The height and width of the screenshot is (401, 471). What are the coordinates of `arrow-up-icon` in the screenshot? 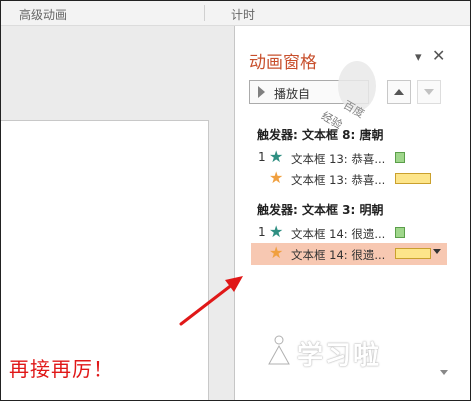 It's located at (399, 92).